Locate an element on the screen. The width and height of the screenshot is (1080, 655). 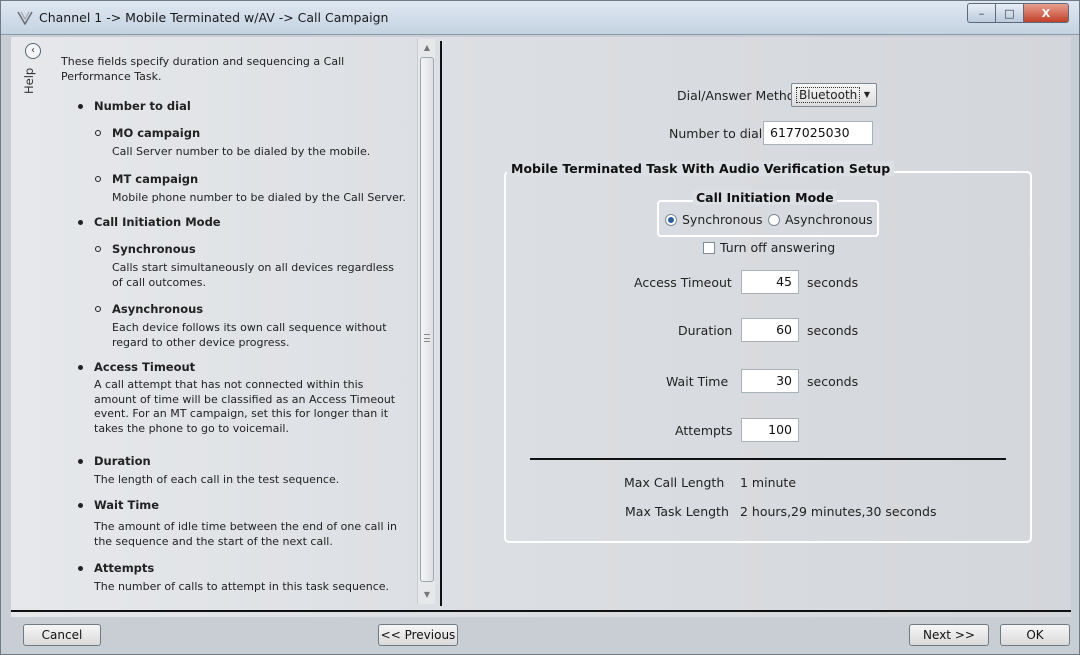
collapse-help-button: ‹ is located at coordinates (33, 51).